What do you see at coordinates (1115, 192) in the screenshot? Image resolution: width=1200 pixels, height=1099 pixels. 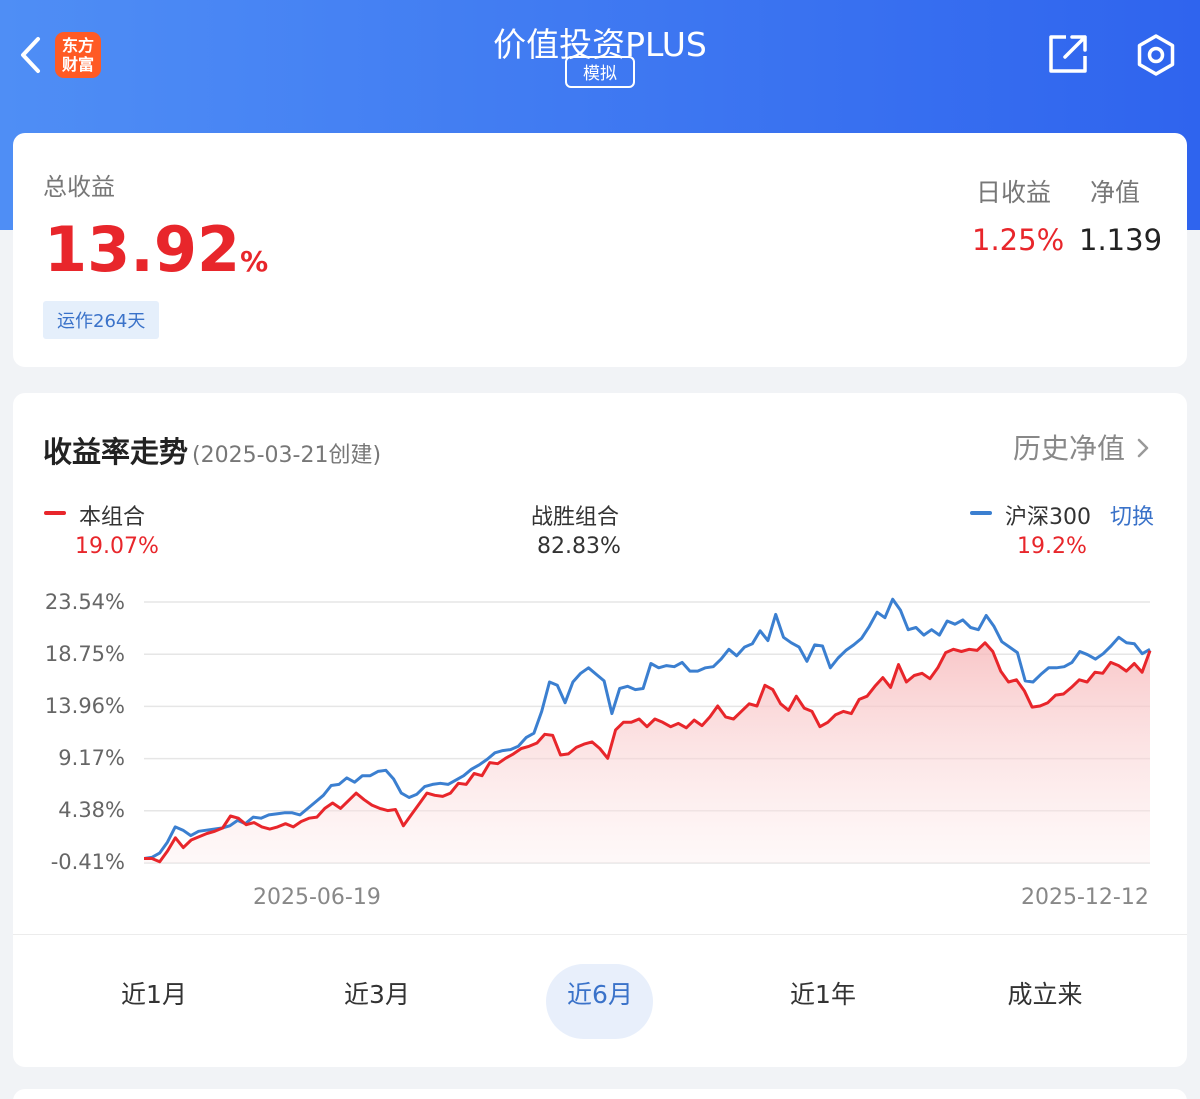 I see `nav-label: 净值` at bounding box center [1115, 192].